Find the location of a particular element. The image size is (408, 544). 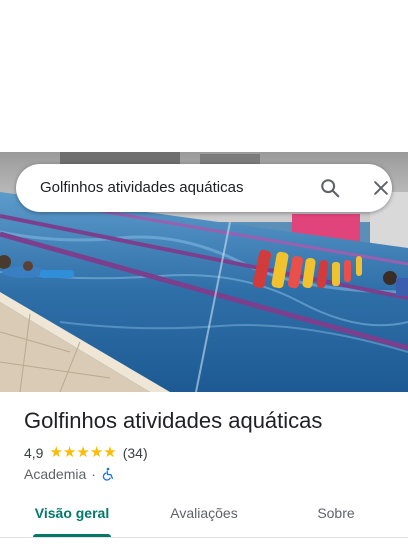

rating-row: 4,9 ★ ★ ★ ★ ★ (34) is located at coordinates (86, 453).